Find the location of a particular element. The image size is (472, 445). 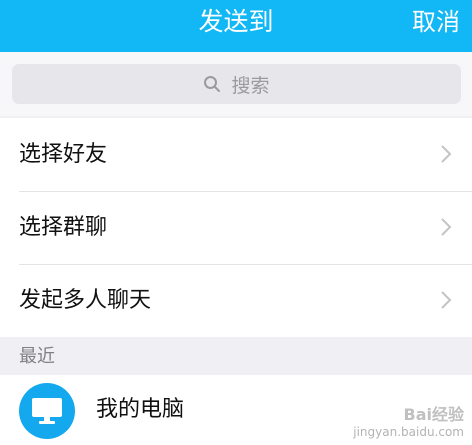

recent-section-header: 最近 is located at coordinates (236, 357).